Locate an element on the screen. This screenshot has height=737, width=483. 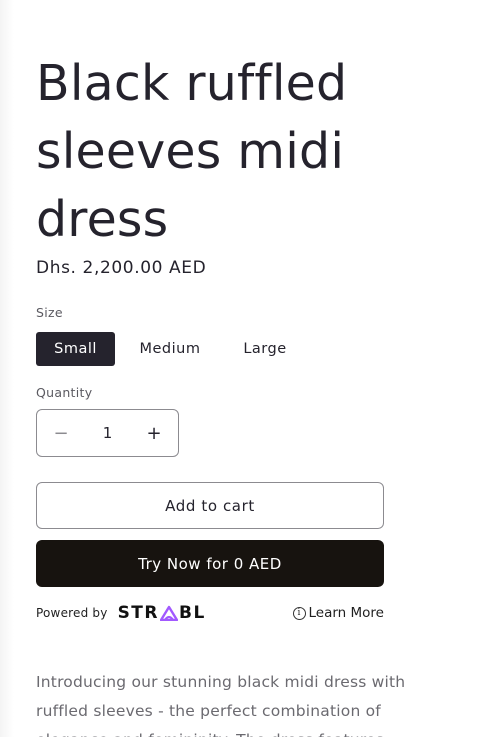
quantity-increase-button: + is located at coordinates (154, 433).